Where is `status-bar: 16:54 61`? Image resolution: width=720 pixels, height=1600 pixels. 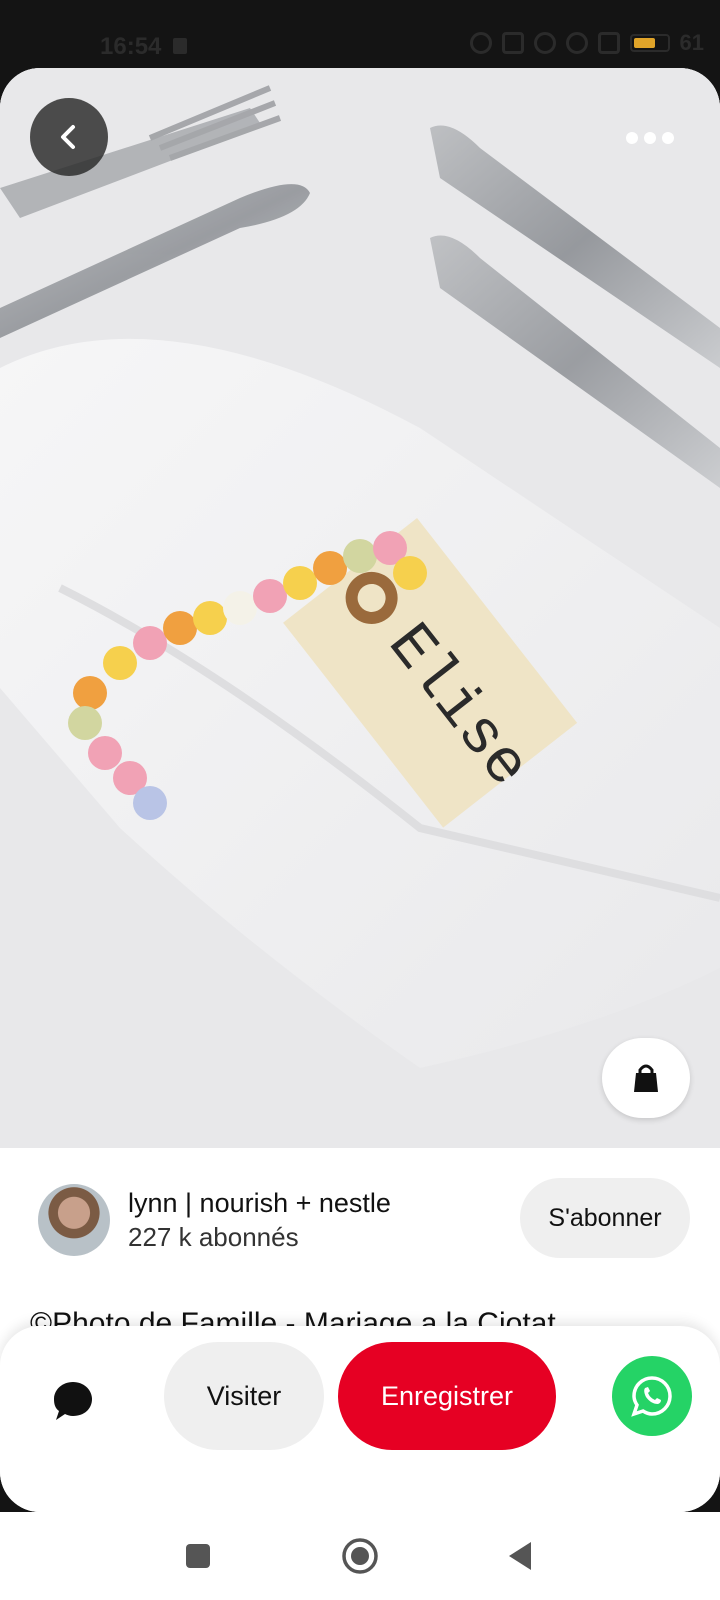
status-bar: 16:54 61 is located at coordinates (360, 35).